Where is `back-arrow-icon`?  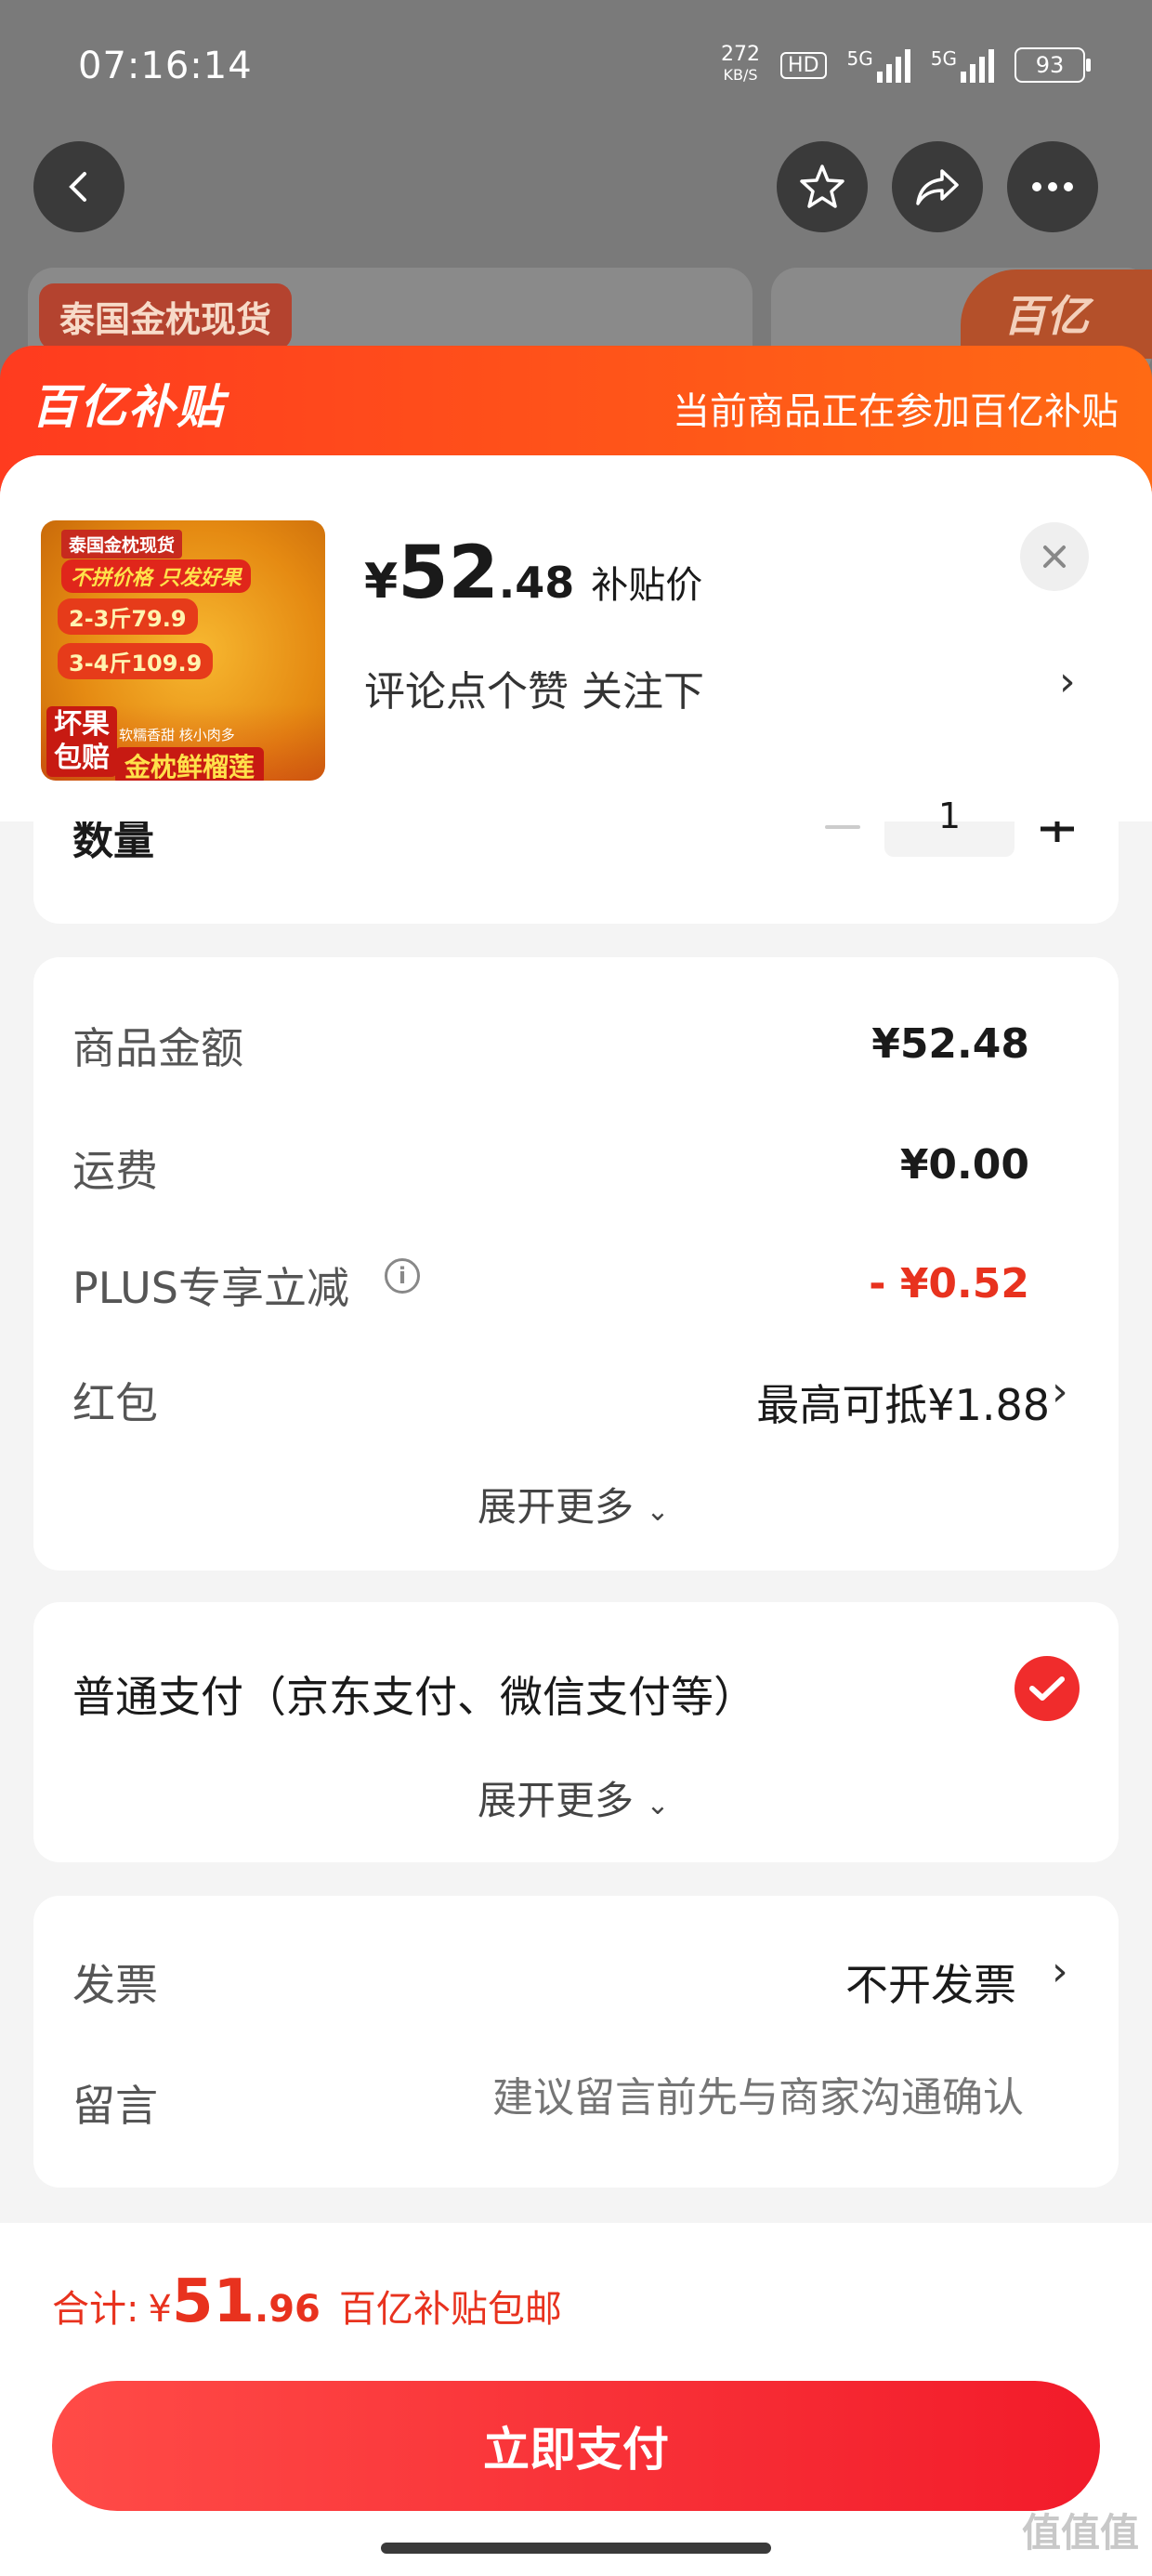
back-arrow-icon is located at coordinates (77, 187).